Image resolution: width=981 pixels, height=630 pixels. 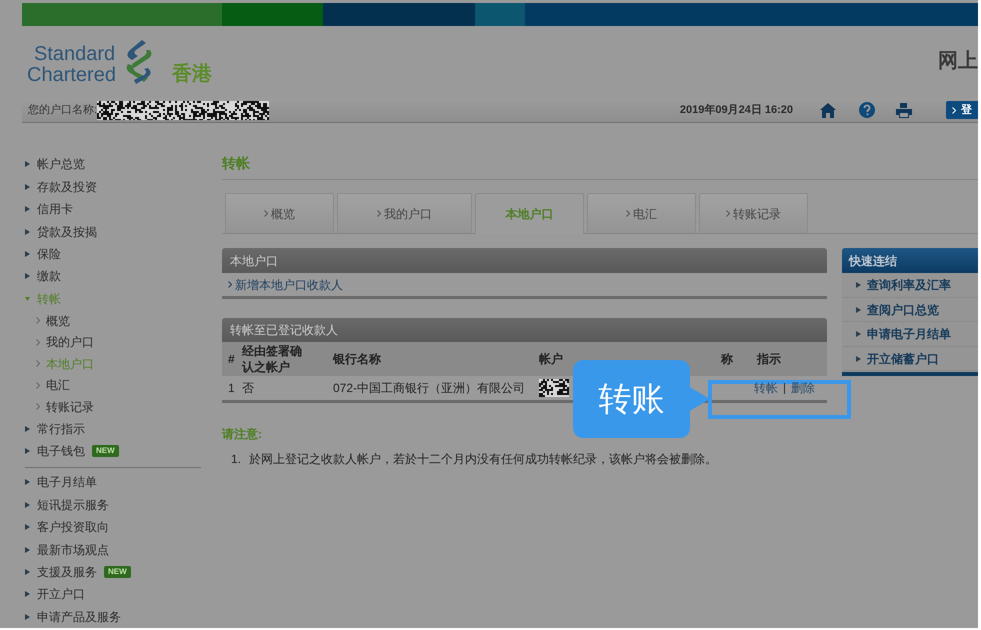 What do you see at coordinates (114, 321) in the screenshot?
I see `sidebar-subitem: 概览` at bounding box center [114, 321].